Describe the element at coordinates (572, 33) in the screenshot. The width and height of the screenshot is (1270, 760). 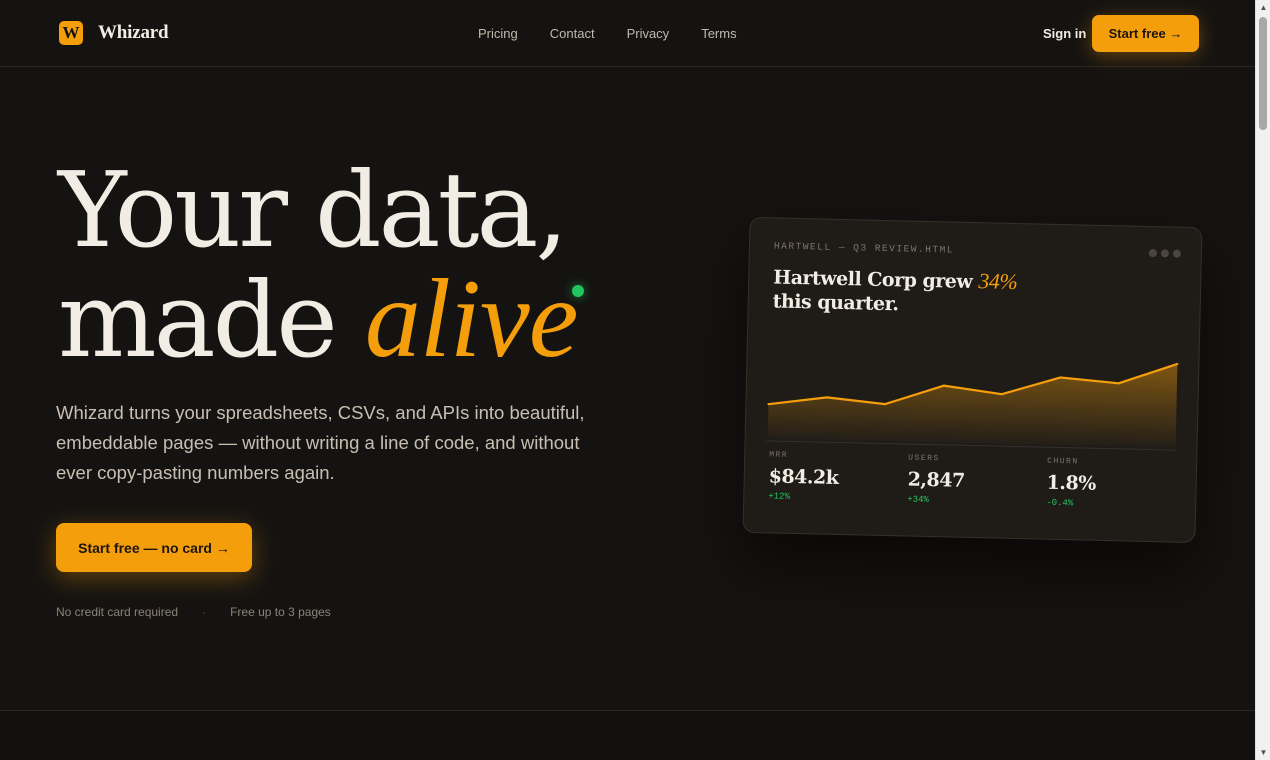
I see `nav-contact: Contact` at that location.